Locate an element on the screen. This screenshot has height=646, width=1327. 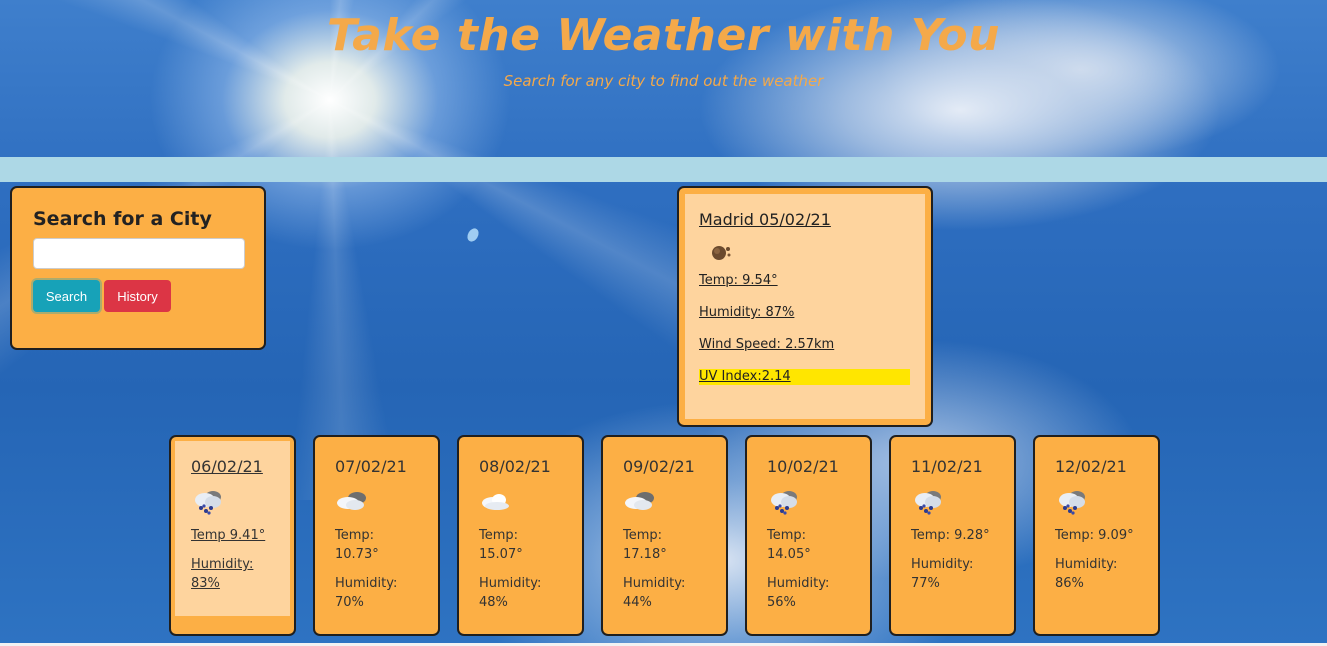
current-temp: Temp: 9.54° is located at coordinates (738, 280).